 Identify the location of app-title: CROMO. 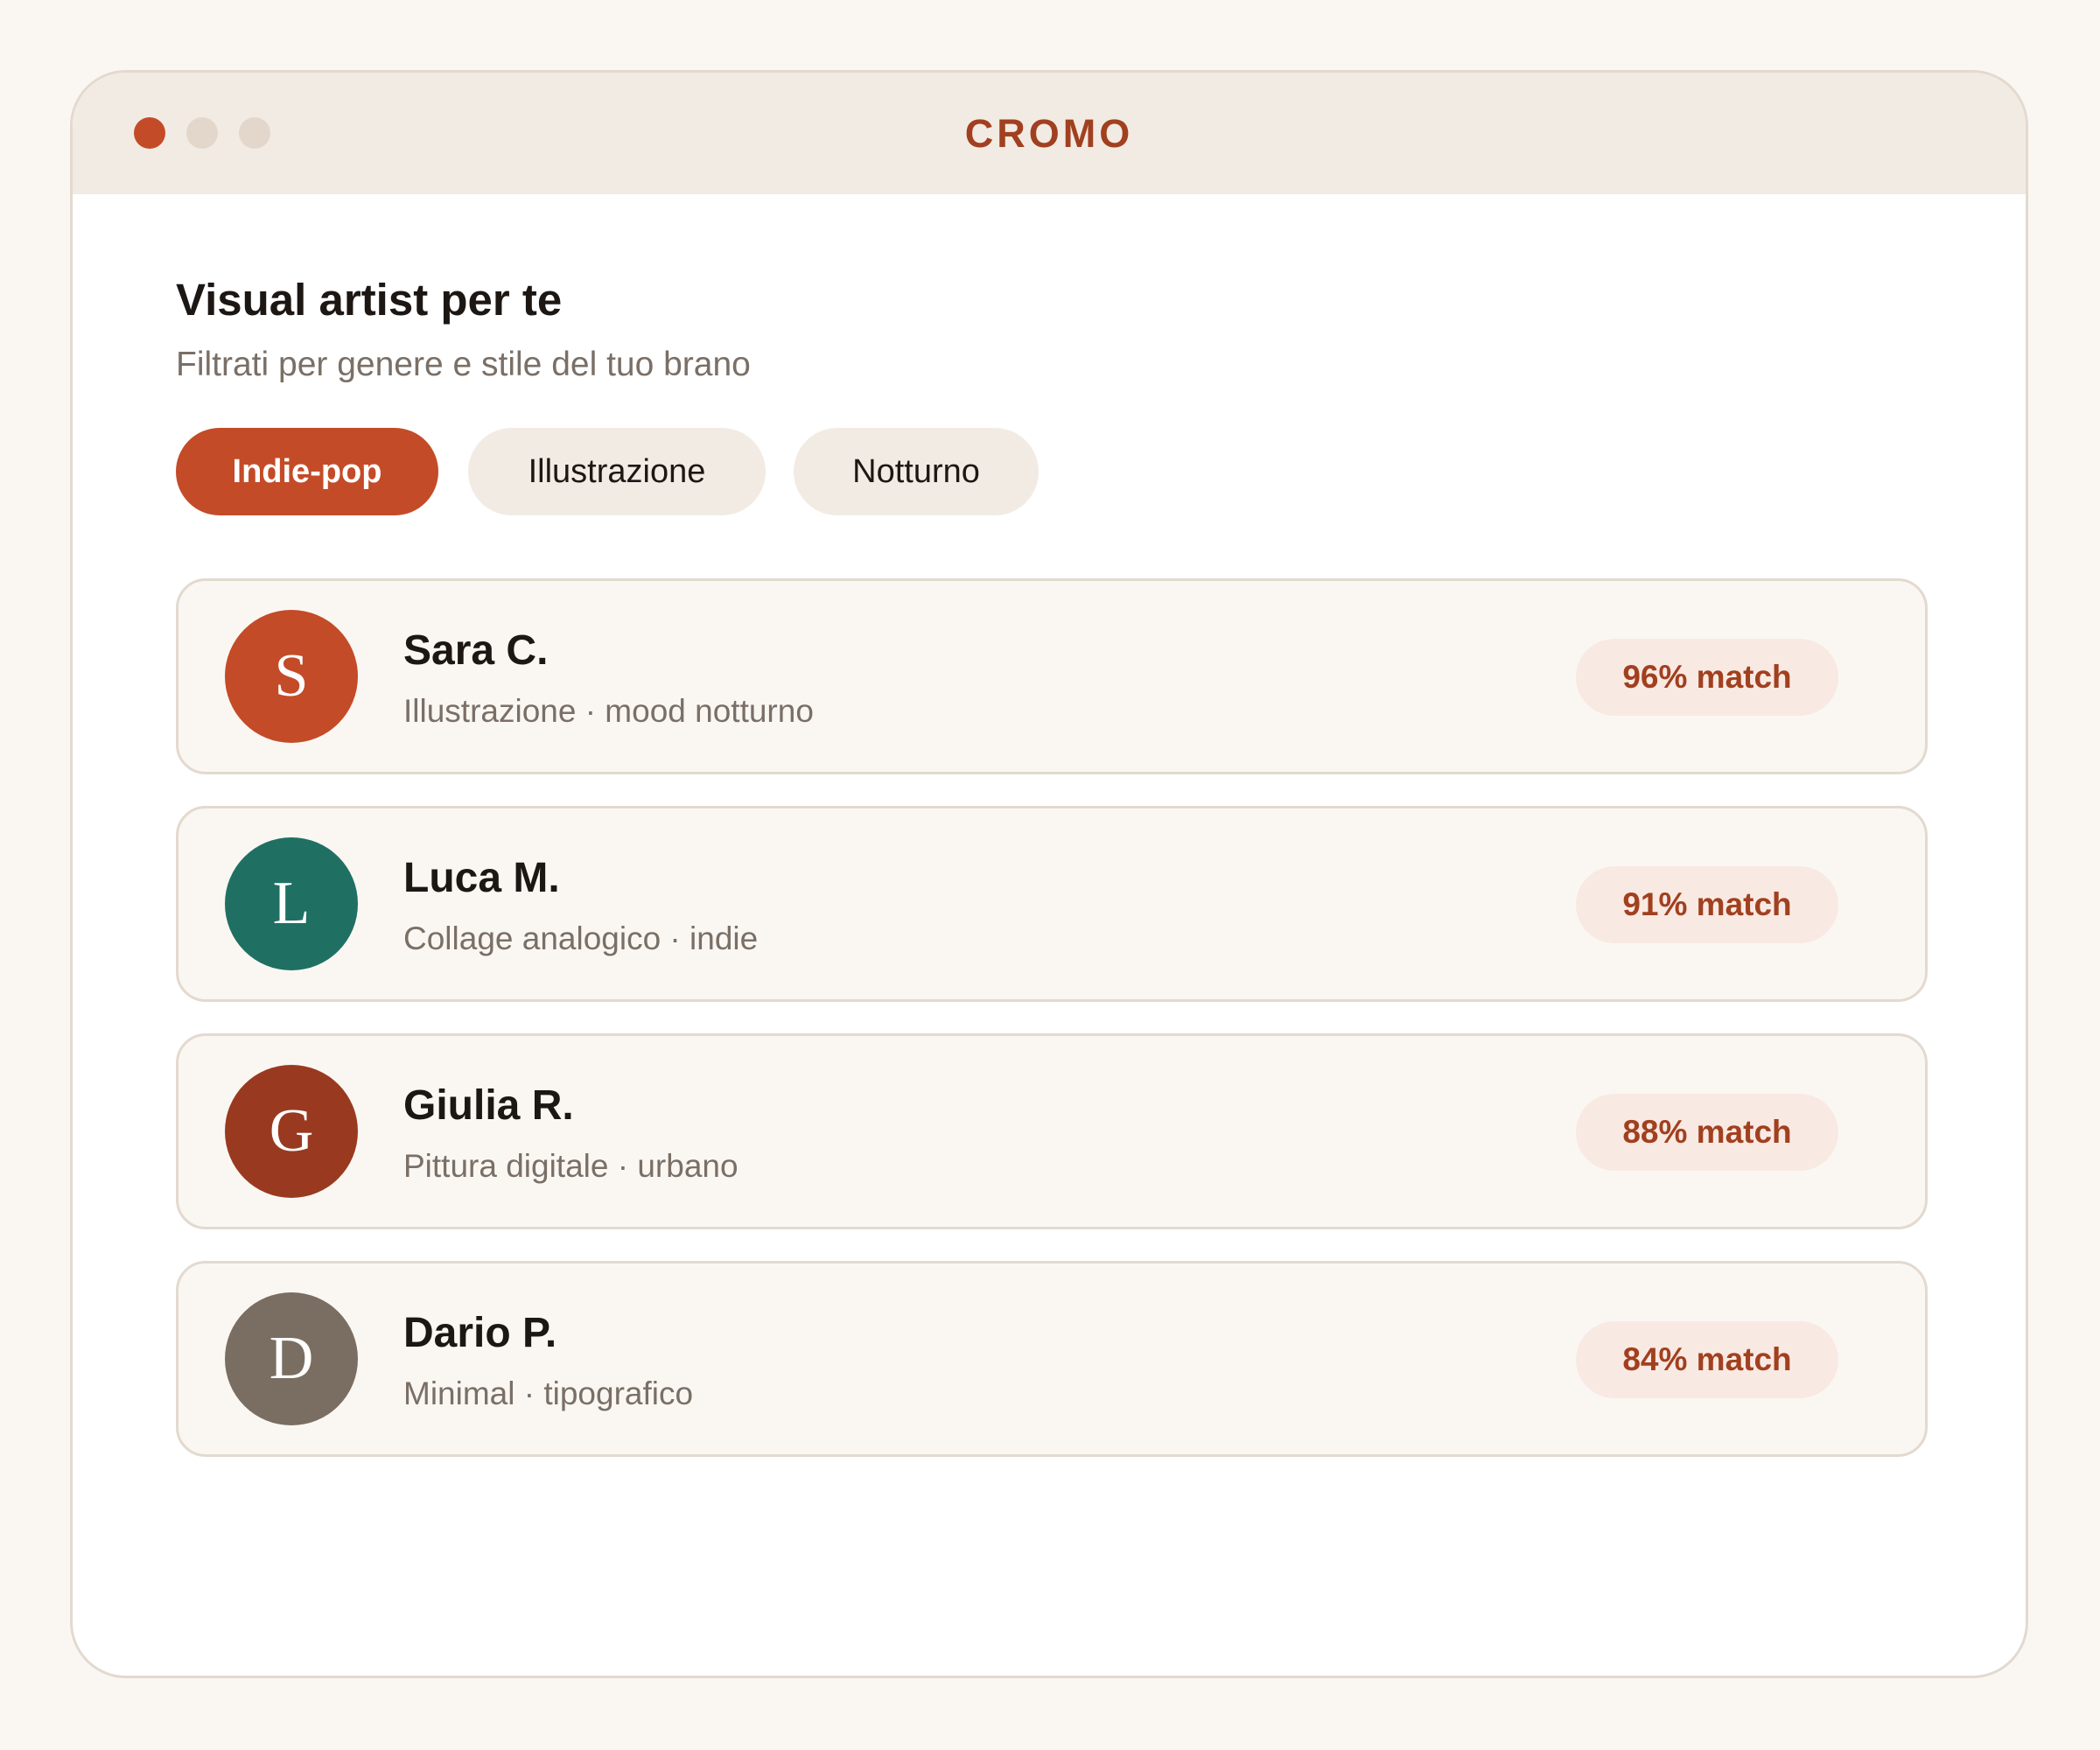
(1049, 133).